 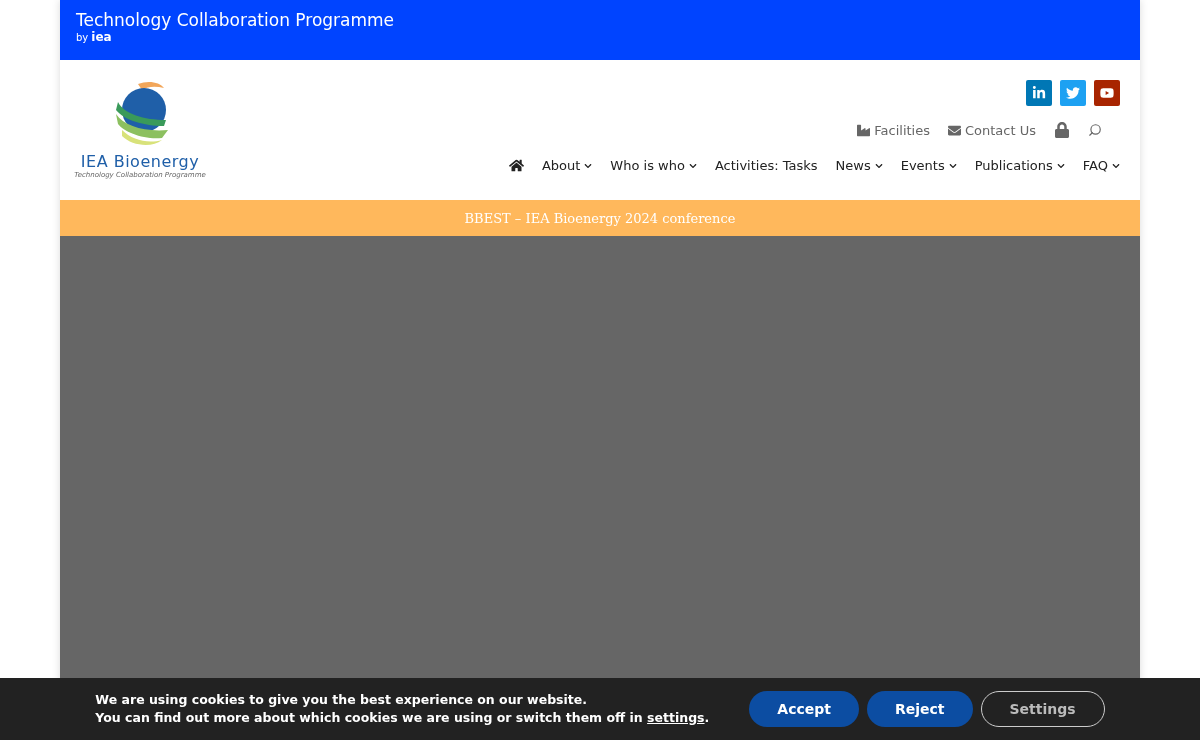 What do you see at coordinates (235, 20) in the screenshot?
I see `programme-title: Technology Collaboration Programme` at bounding box center [235, 20].